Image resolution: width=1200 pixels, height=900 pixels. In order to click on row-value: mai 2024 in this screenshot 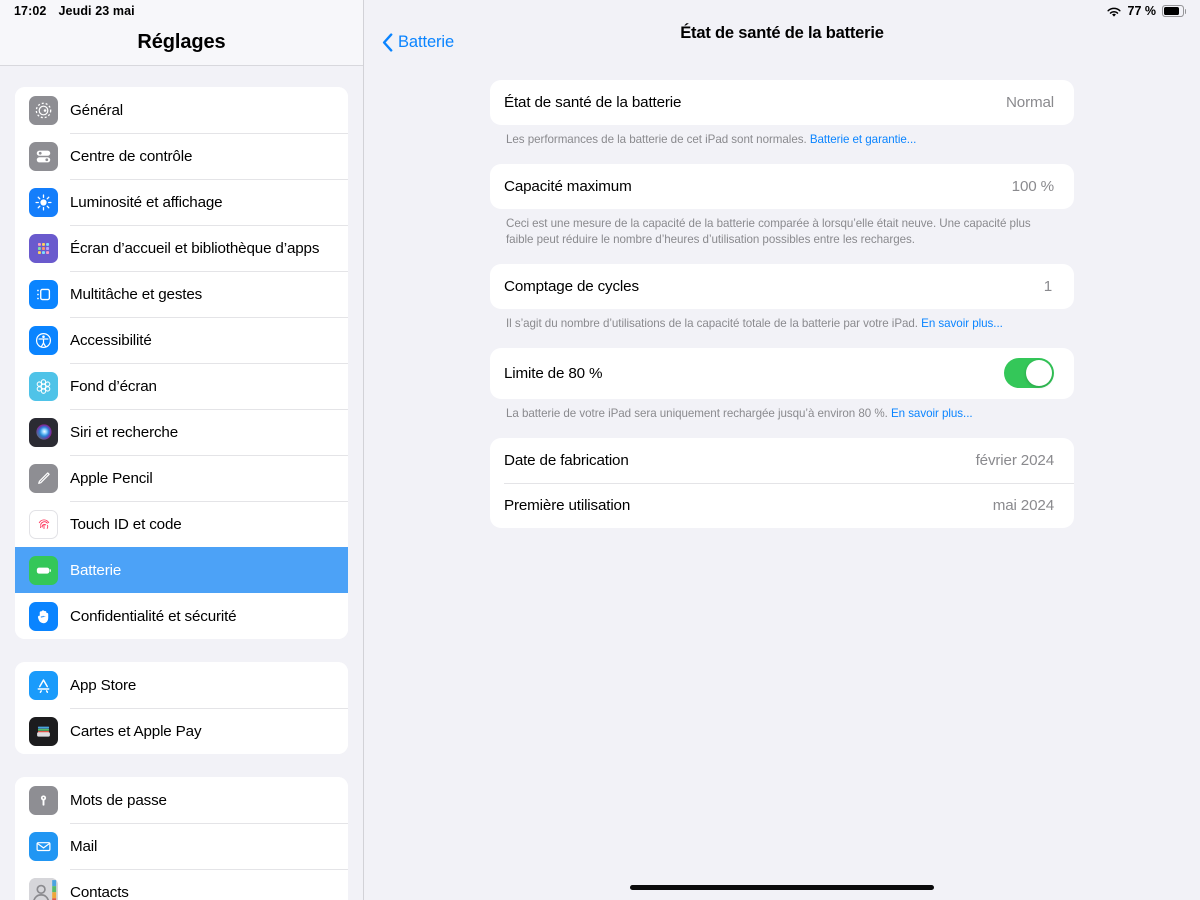, I will do `click(1023, 505)`.